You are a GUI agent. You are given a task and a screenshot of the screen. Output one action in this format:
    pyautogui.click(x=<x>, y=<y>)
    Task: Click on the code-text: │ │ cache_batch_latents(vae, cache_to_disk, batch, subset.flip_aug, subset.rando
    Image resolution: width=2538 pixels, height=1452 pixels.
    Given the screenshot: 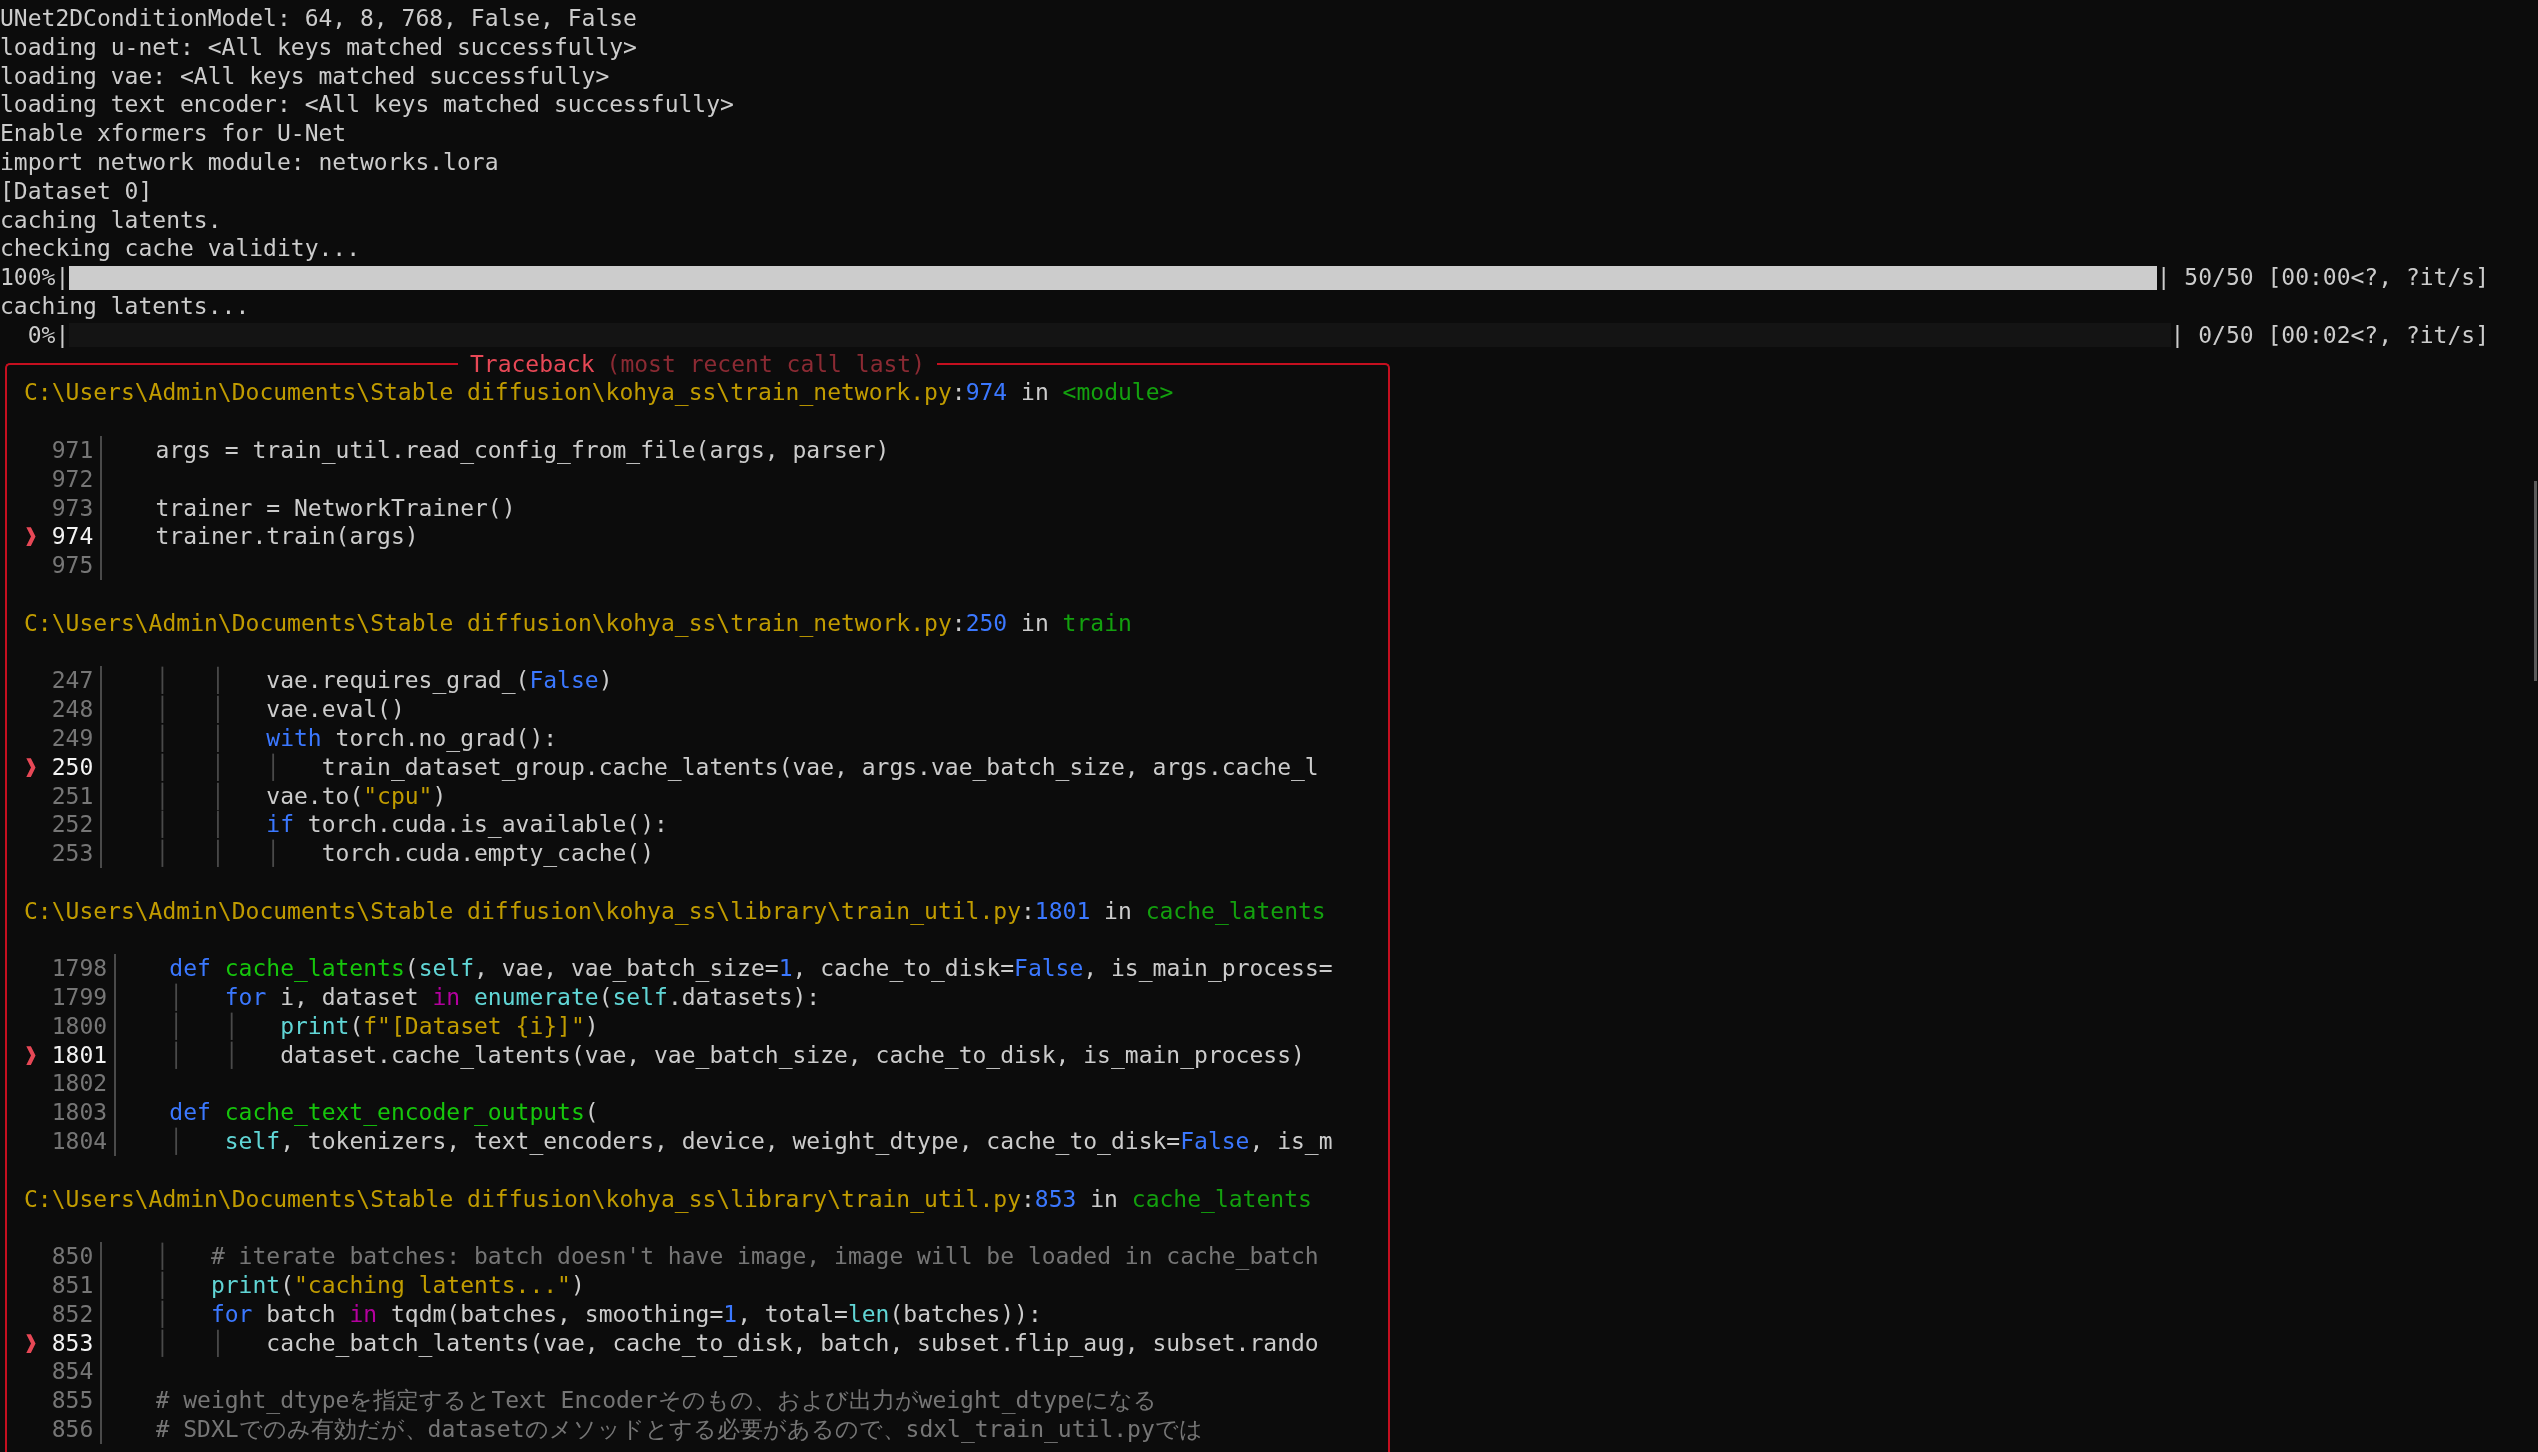 What is the action you would take?
    pyautogui.click(x=737, y=1343)
    